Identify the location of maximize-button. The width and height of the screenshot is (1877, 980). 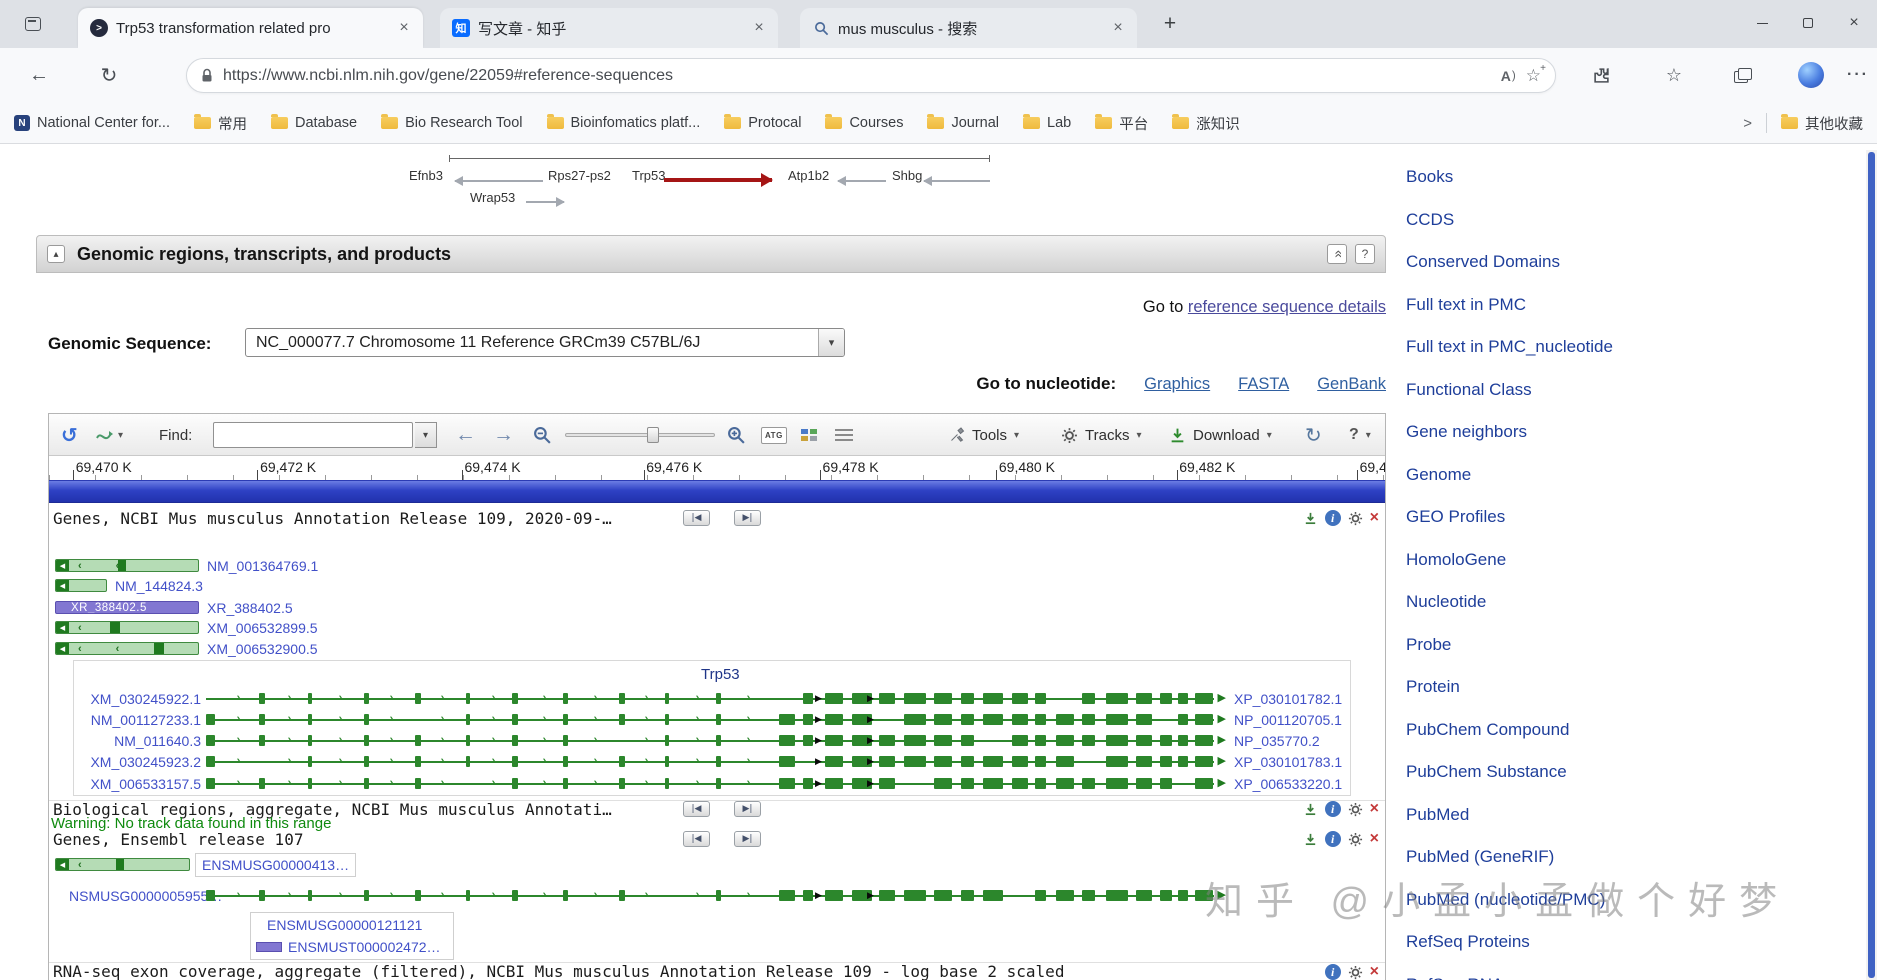
(1808, 23).